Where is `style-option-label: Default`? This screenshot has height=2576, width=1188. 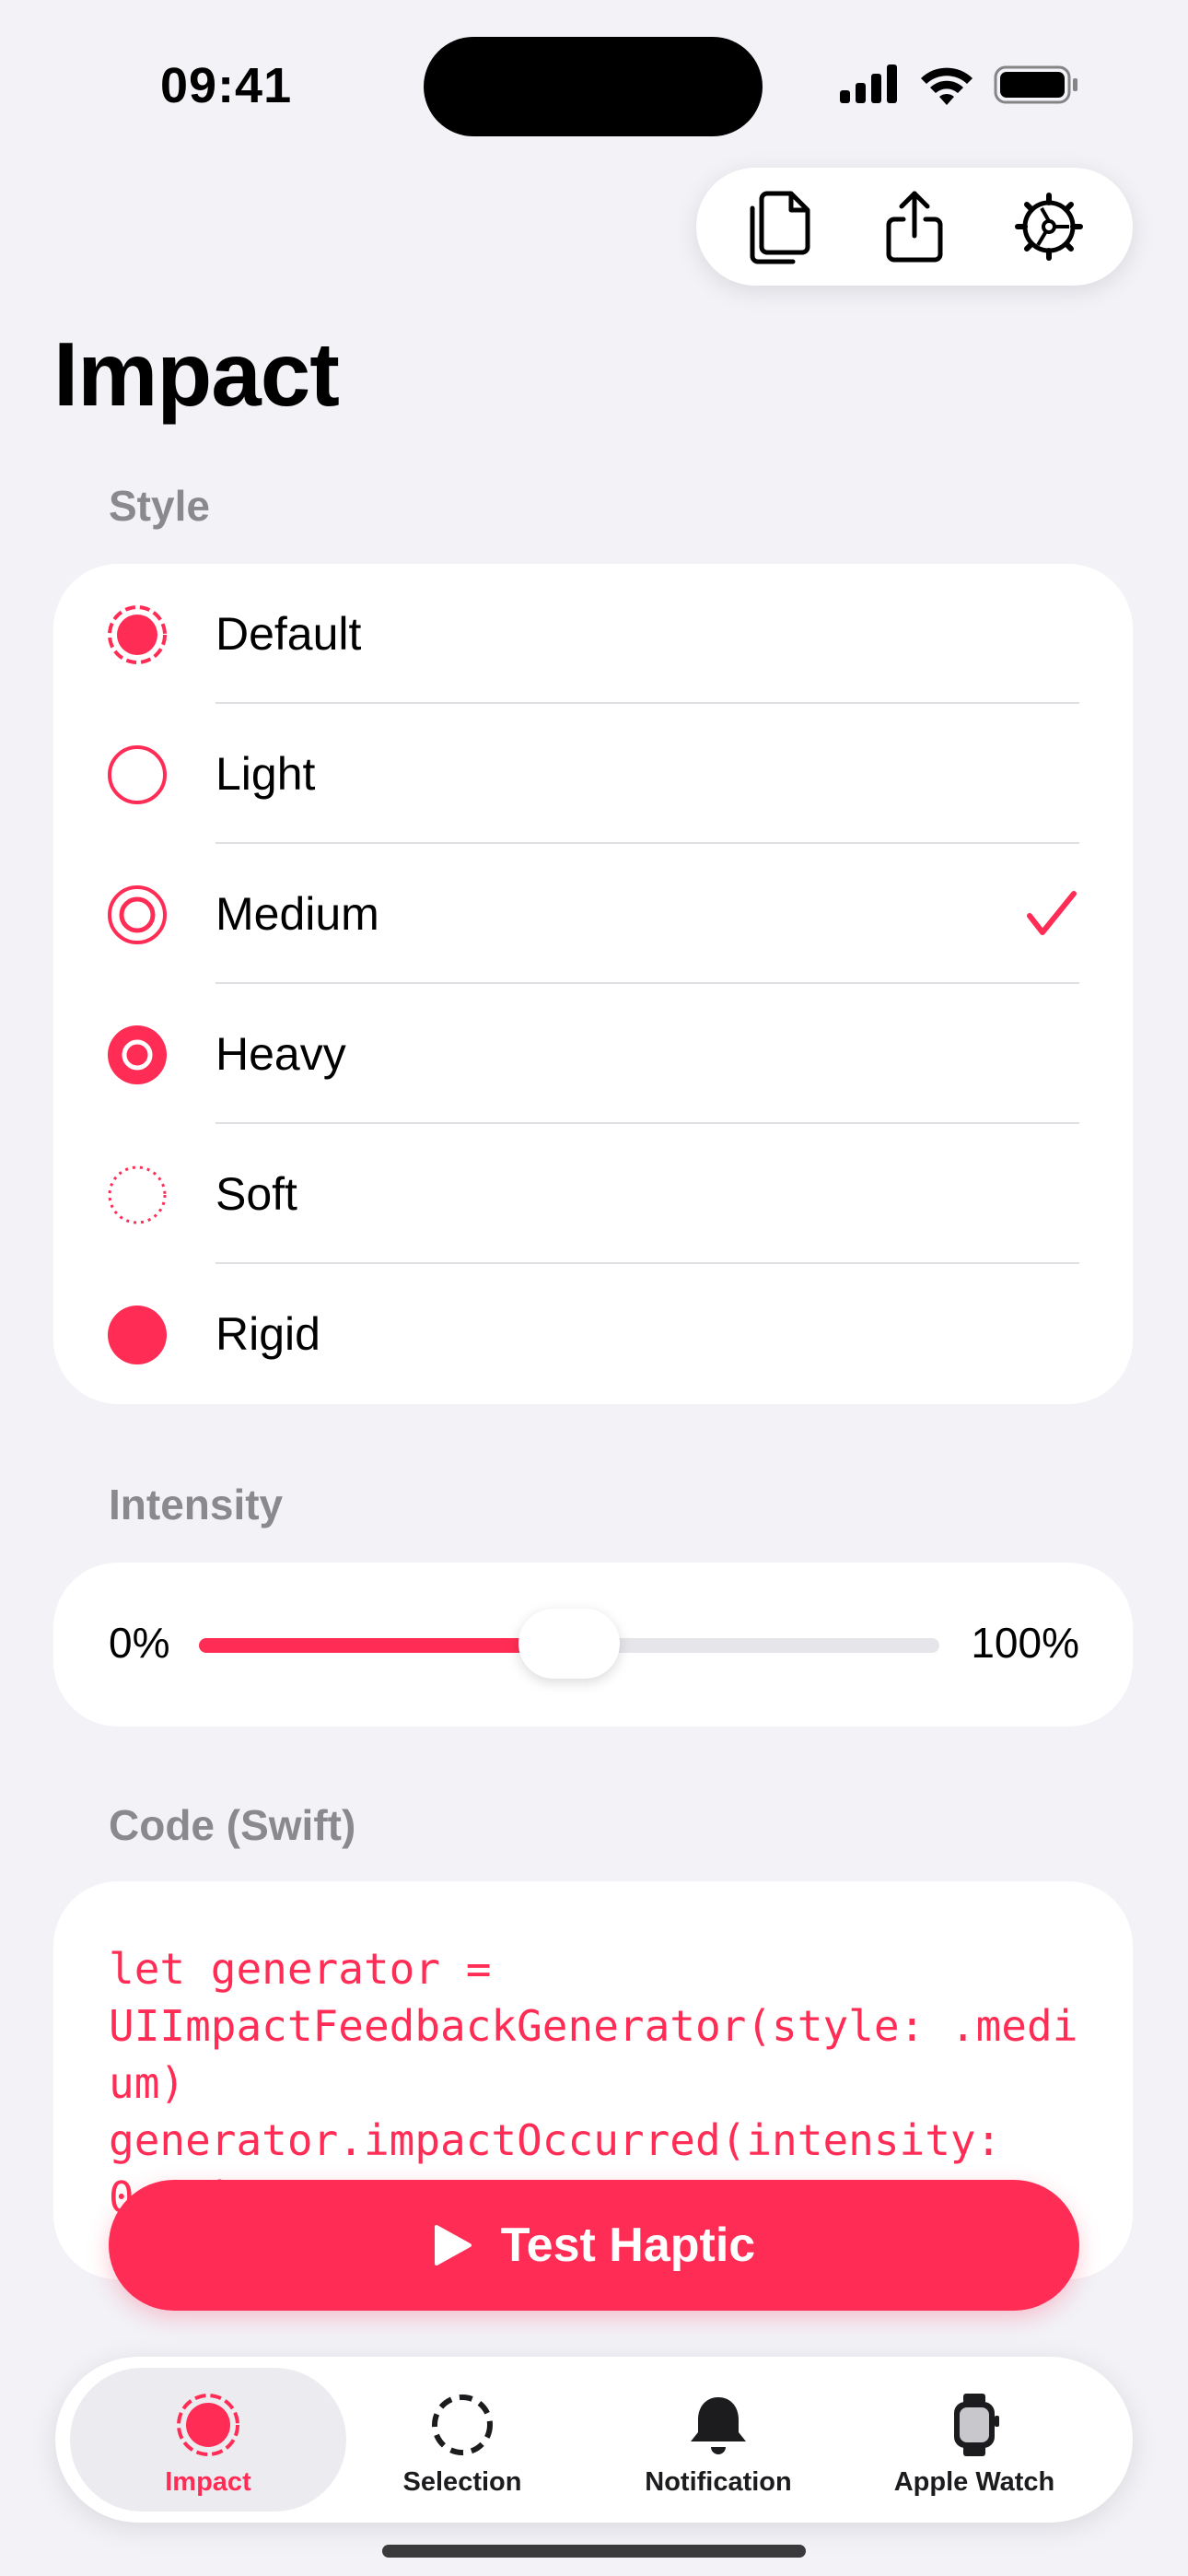 style-option-label: Default is located at coordinates (288, 634).